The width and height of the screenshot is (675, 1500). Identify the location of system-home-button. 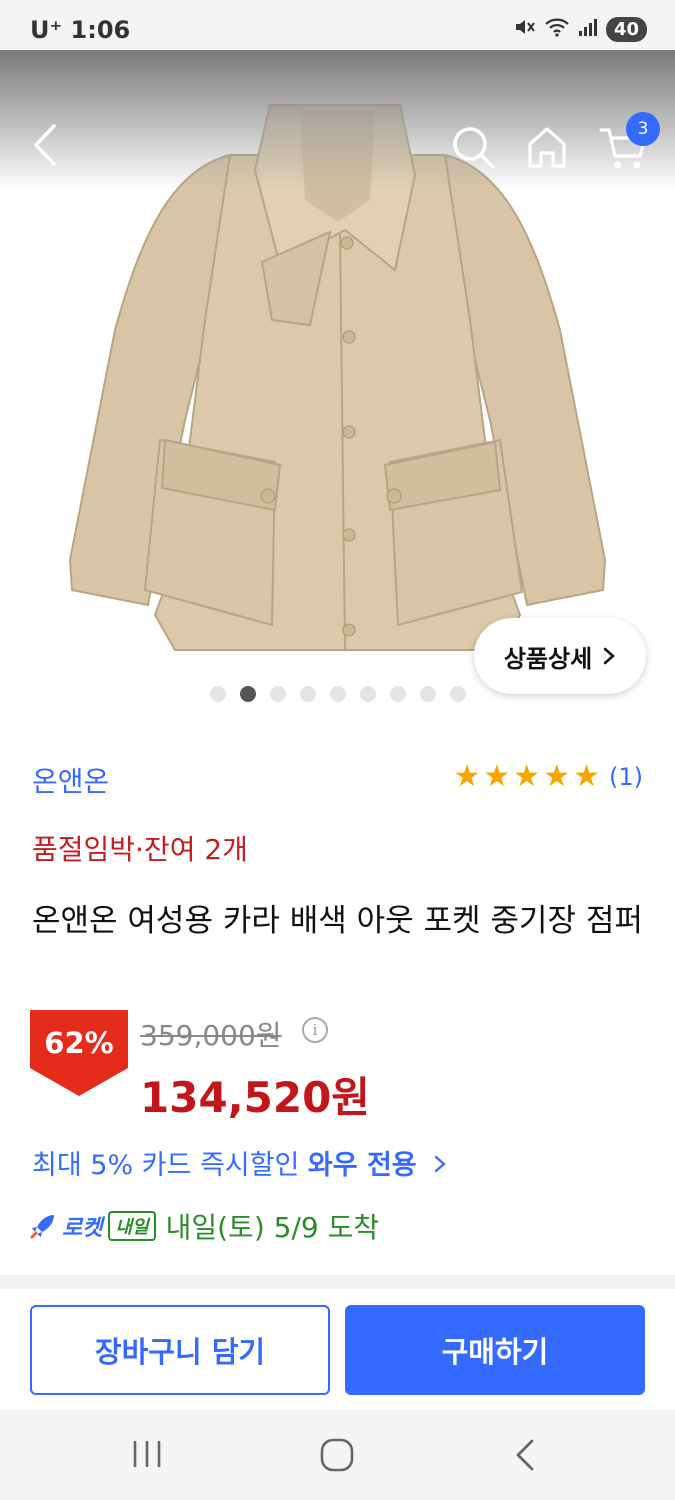
(337, 1457).